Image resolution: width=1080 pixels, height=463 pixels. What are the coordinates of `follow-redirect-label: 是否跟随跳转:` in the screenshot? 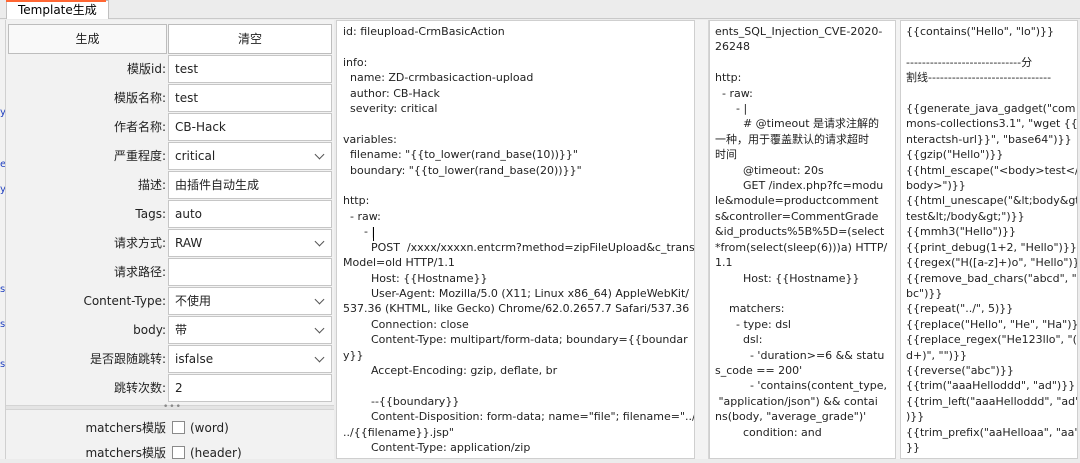 It's located at (127, 359).